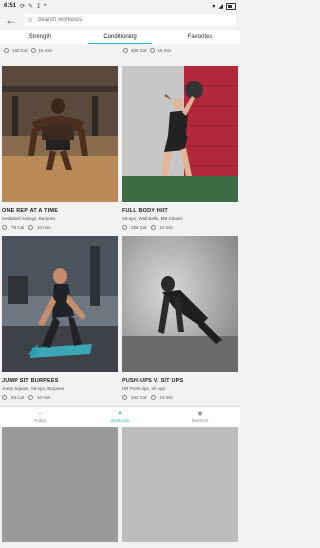 The height and width of the screenshot is (548, 320). I want to click on top-bar: ← ⚲, so click(120, 20).